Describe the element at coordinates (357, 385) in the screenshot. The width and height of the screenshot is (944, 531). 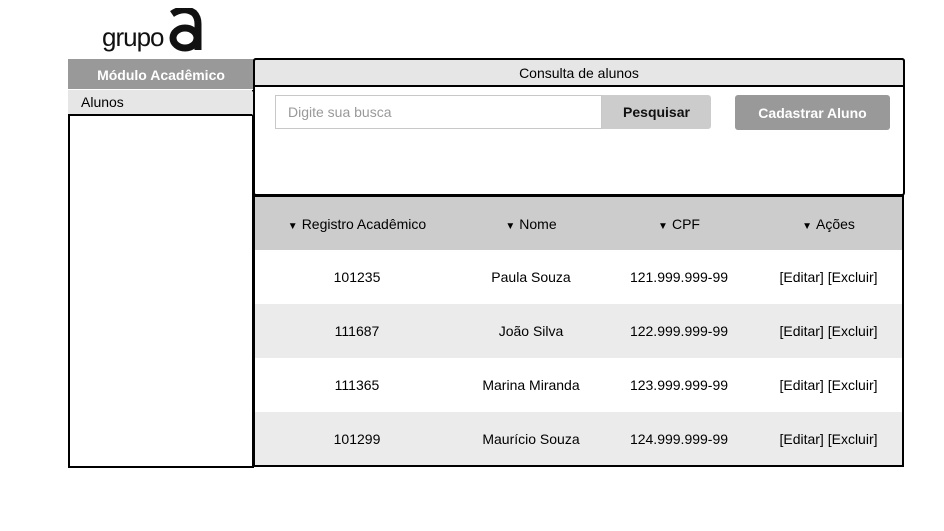
I see `registro-cell: 111365` at that location.